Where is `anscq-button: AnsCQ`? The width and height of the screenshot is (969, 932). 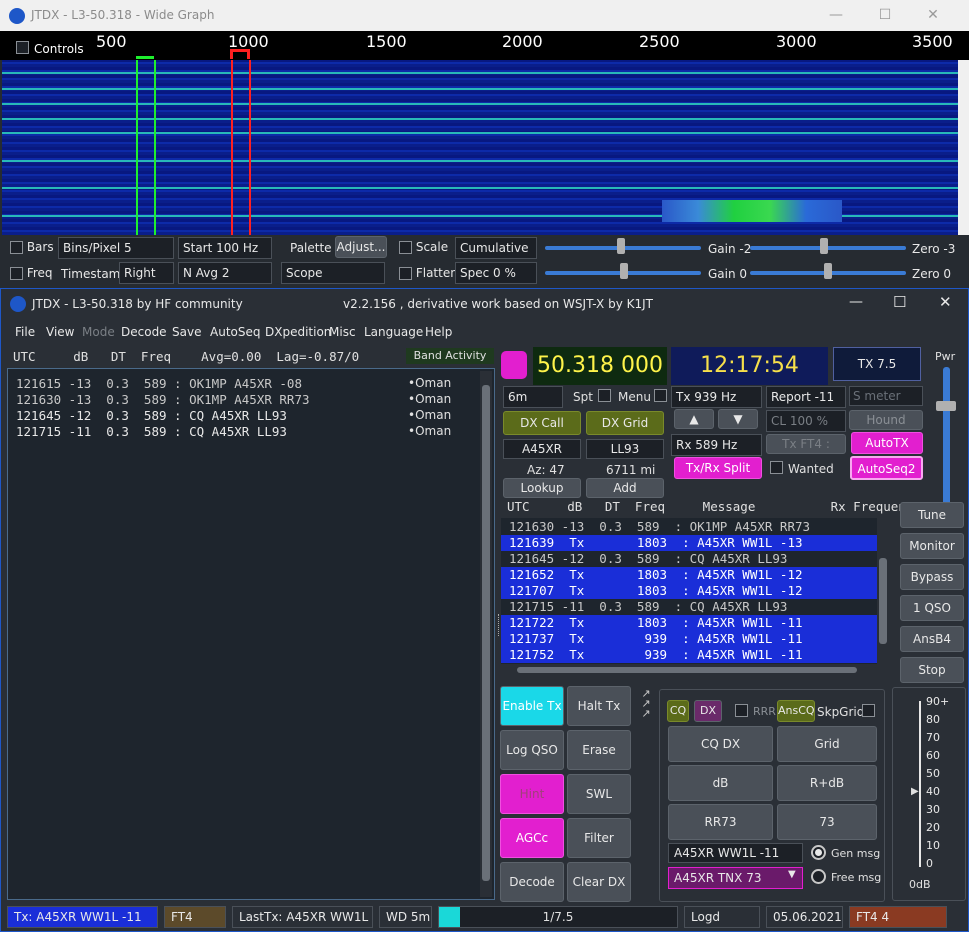
anscq-button: AnsCQ is located at coordinates (796, 711).